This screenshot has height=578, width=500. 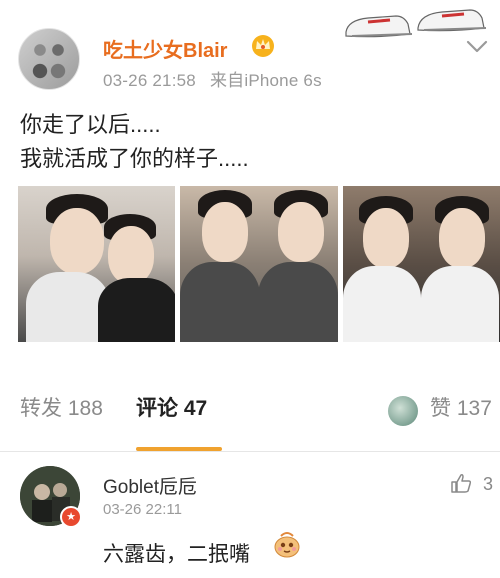 I want to click on liker-avatar, so click(x=403, y=411).